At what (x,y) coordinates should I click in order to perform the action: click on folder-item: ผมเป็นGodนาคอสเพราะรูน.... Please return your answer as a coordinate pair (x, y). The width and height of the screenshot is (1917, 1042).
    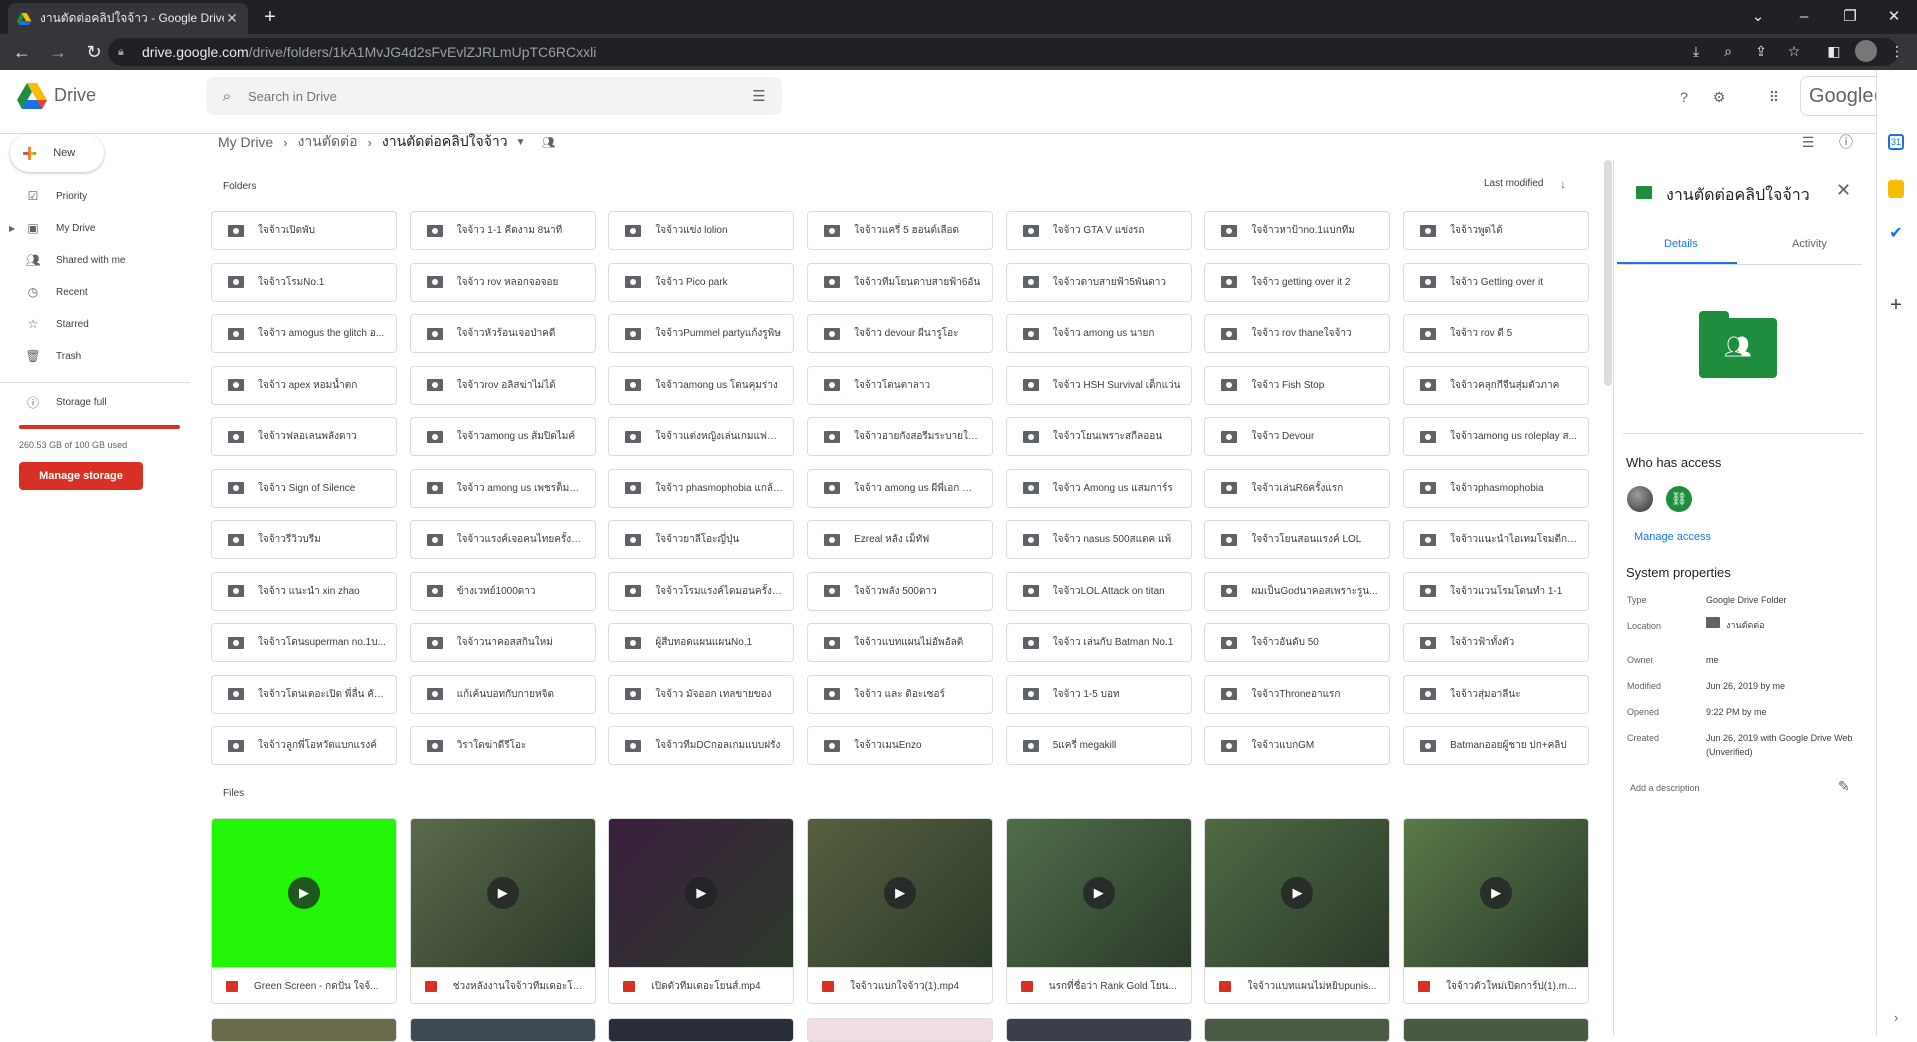
    Looking at the image, I should click on (1297, 591).